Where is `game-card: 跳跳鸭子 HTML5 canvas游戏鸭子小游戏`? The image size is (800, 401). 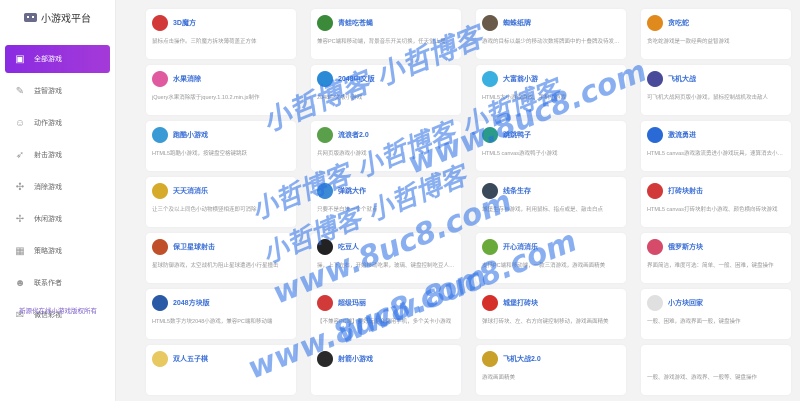 game-card: 跳跳鸭子 HTML5 canvas游戏鸭子小游戏 is located at coordinates (551, 146).